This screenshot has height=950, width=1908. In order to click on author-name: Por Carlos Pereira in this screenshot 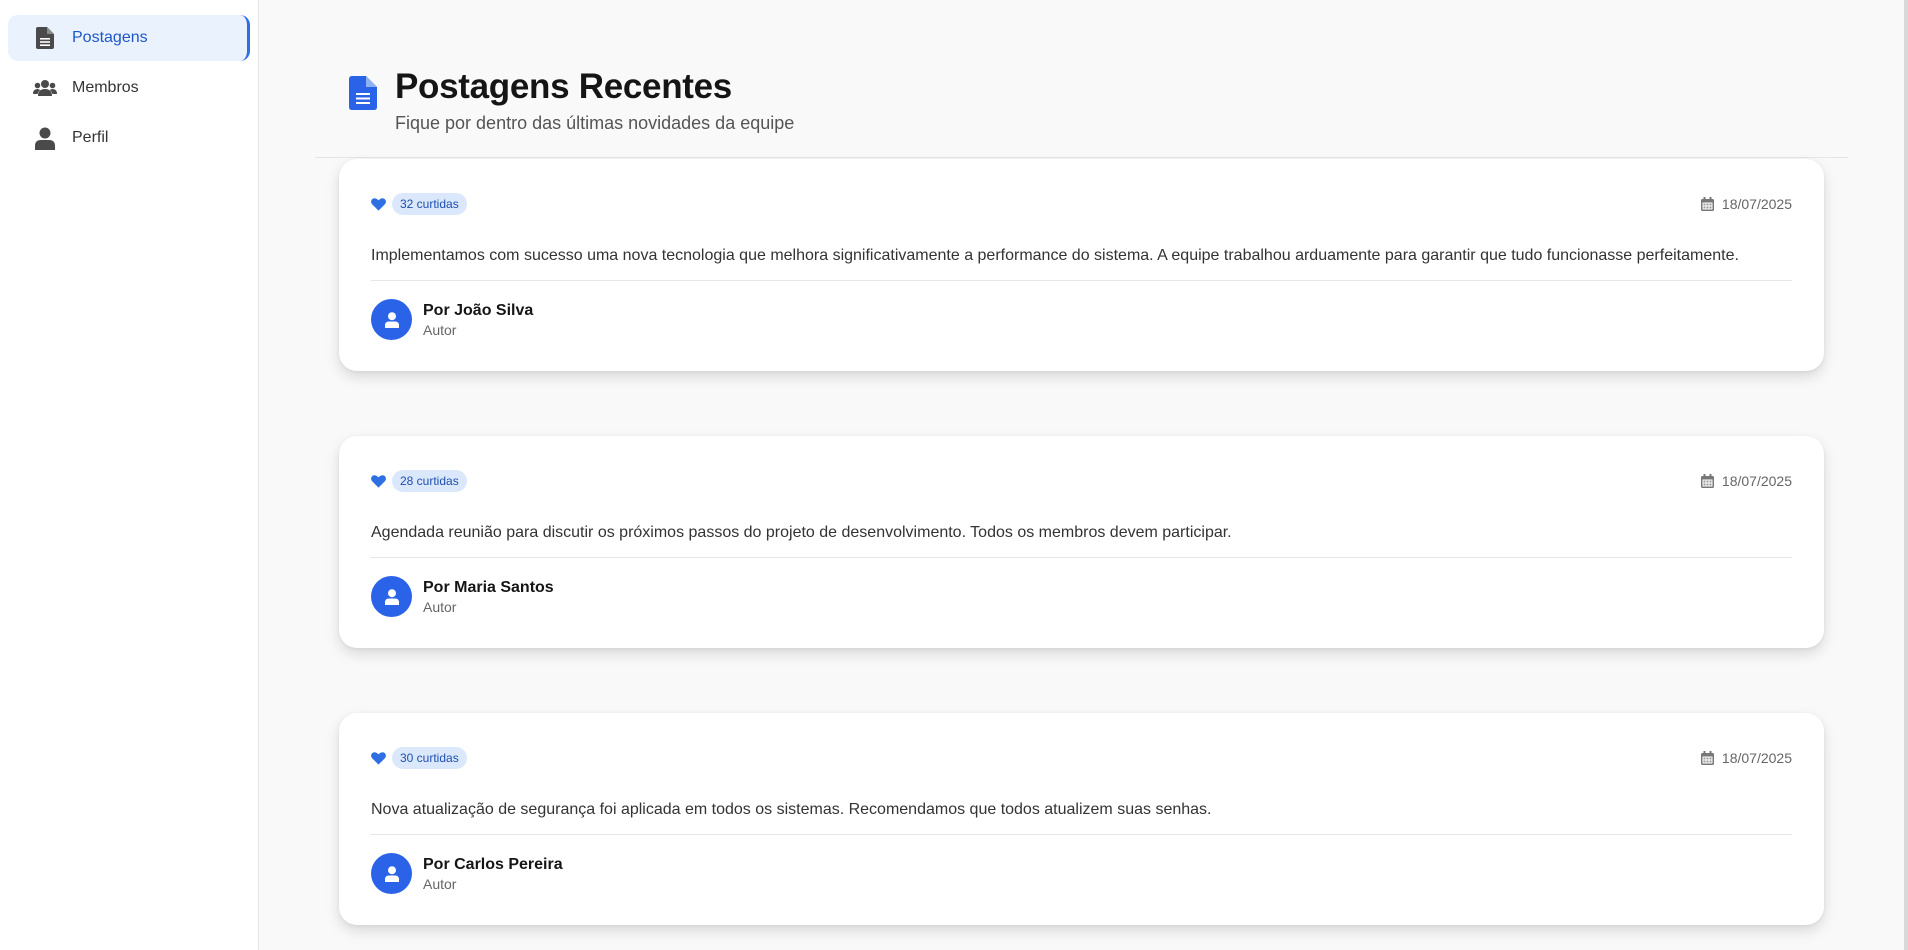, I will do `click(493, 864)`.